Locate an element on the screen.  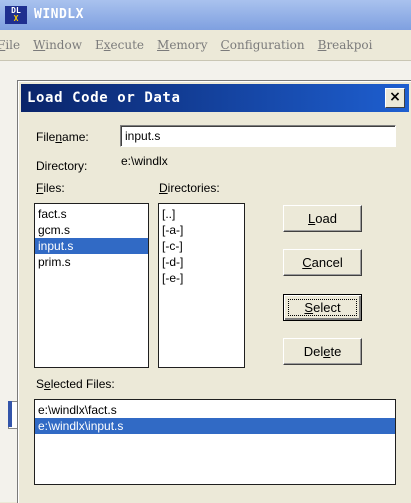
menu-memory: Memory is located at coordinates (182, 45).